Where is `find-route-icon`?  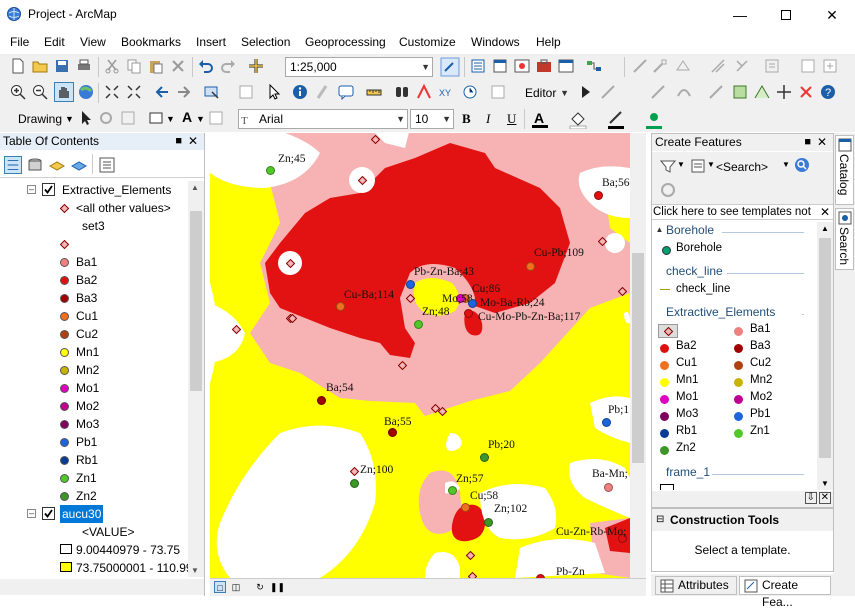 find-route-icon is located at coordinates (424, 92).